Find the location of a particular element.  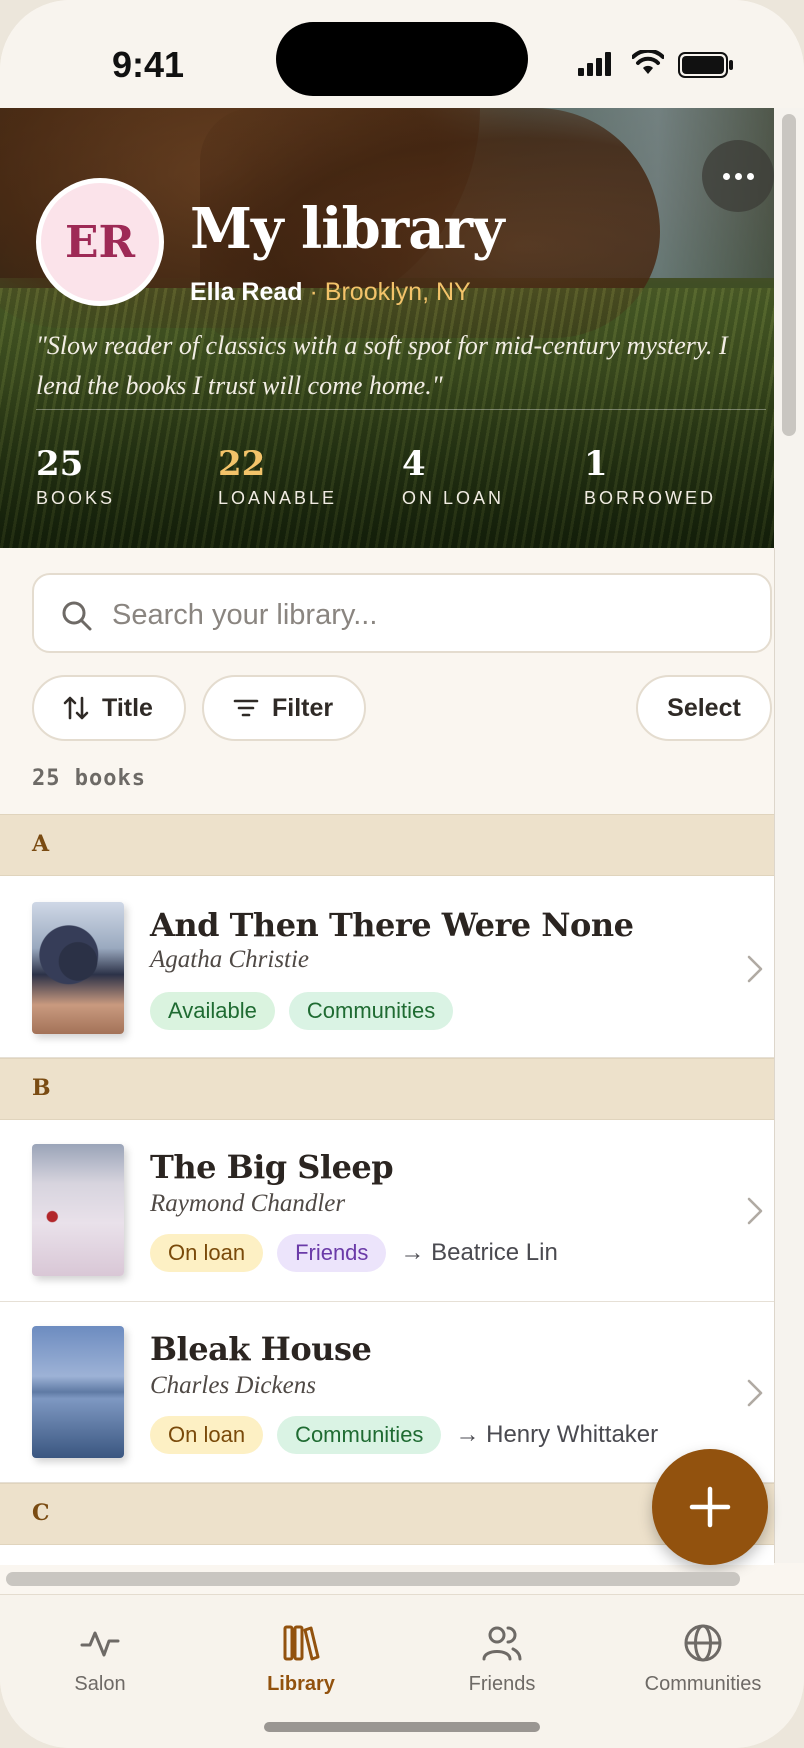

book-title: And Then There Were None is located at coordinates (392, 925).